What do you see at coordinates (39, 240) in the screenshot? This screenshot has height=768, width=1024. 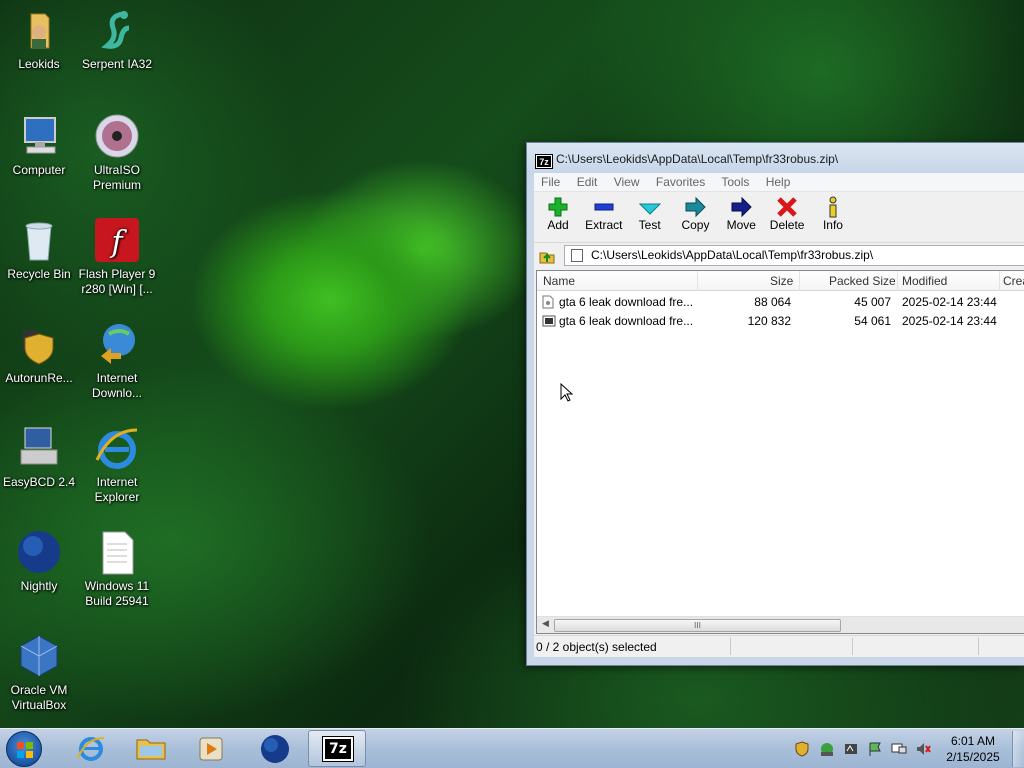 I see `recycle-bin-icon` at bounding box center [39, 240].